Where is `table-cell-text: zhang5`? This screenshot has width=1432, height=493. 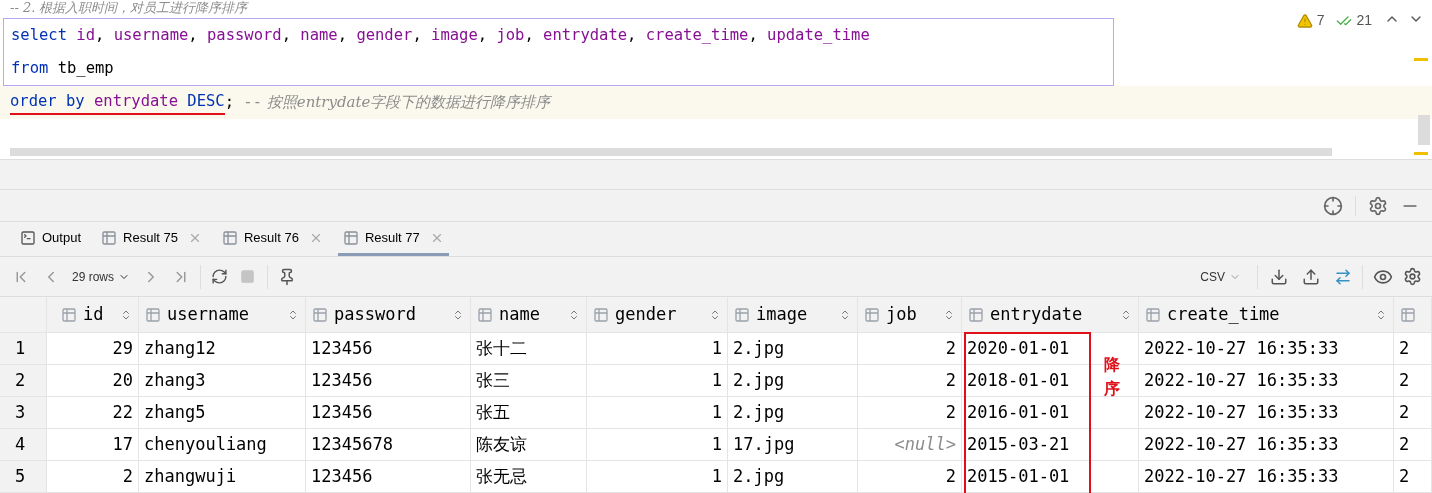
table-cell-text: zhang5 is located at coordinates (175, 412).